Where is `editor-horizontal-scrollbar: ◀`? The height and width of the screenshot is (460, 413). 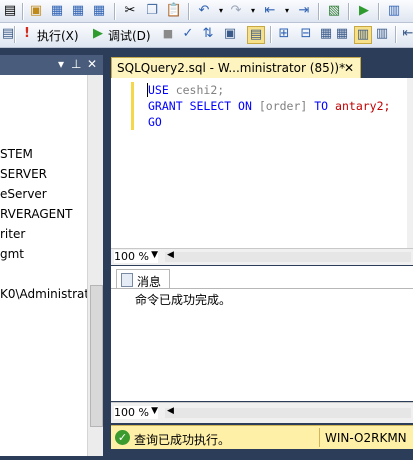
editor-horizontal-scrollbar: ◀ is located at coordinates (288, 256).